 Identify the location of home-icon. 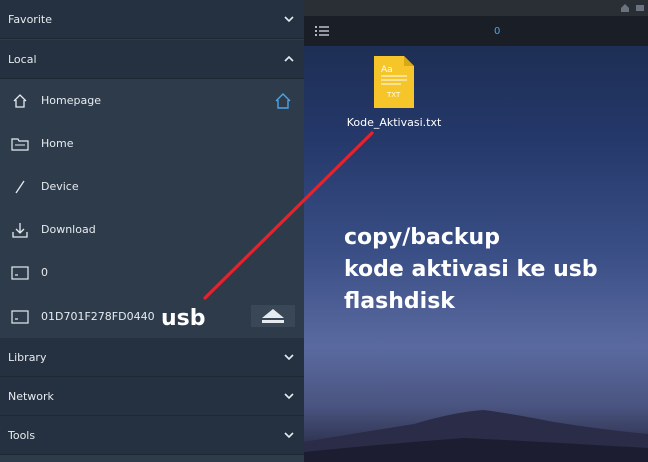
(20, 101).